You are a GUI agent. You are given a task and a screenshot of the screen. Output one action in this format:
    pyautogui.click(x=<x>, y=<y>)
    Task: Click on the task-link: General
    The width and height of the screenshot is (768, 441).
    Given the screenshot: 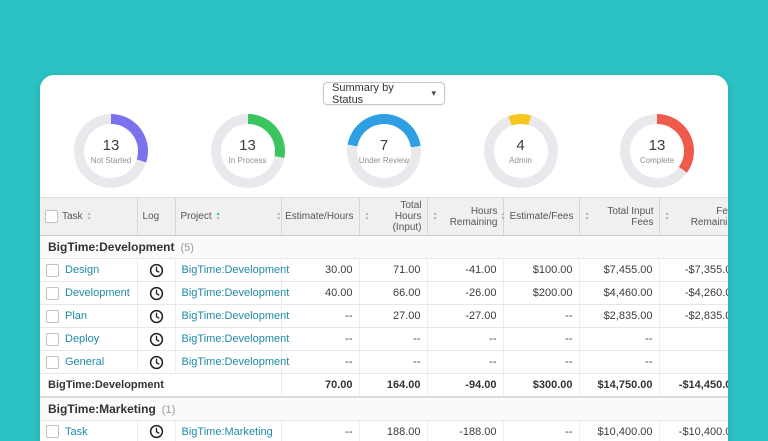 What is the action you would take?
    pyautogui.click(x=84, y=362)
    